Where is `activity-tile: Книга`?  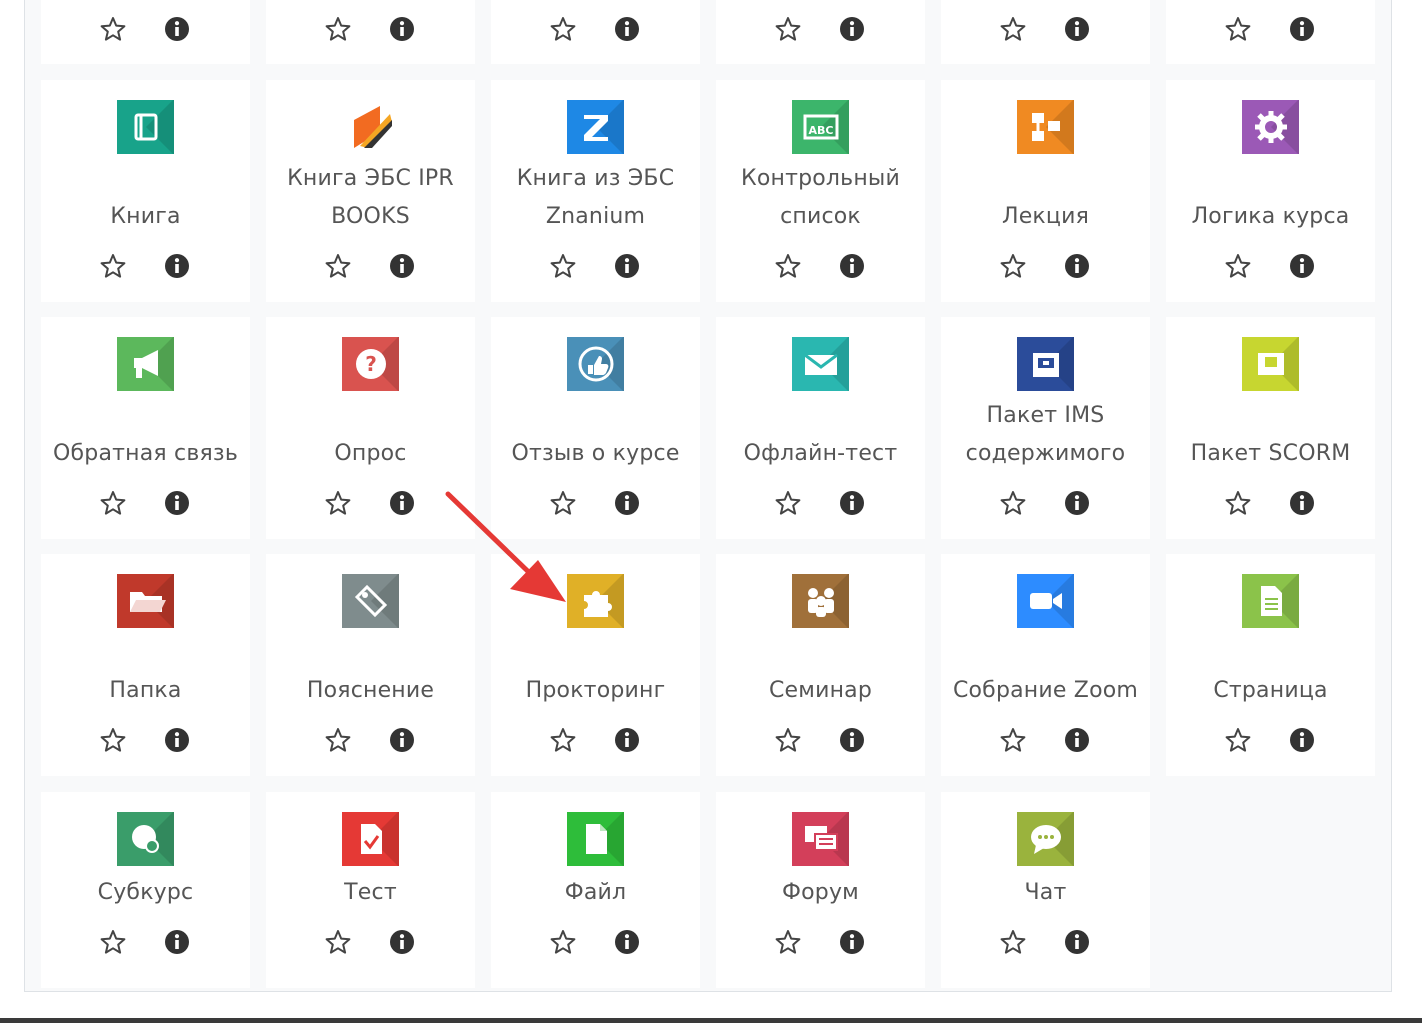 activity-tile: Книга is located at coordinates (145, 191).